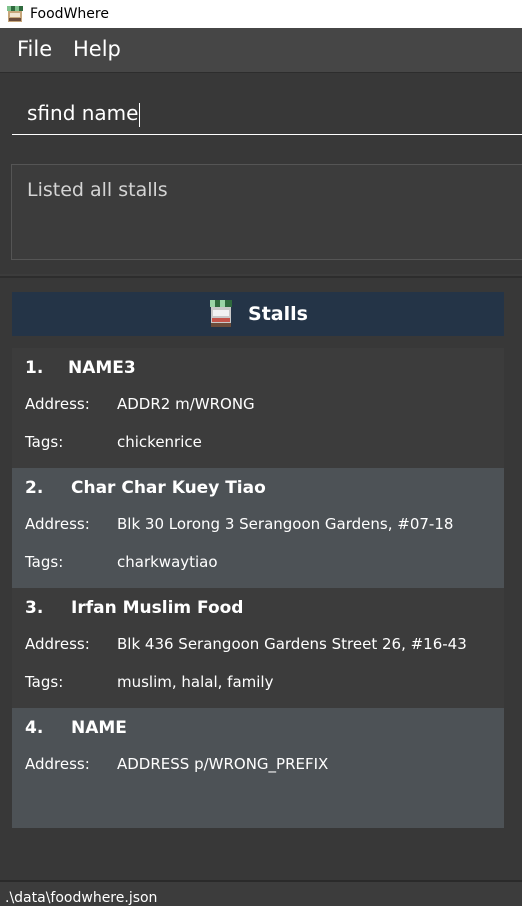  What do you see at coordinates (261, 50) in the screenshot?
I see `menu-bar: File Help` at bounding box center [261, 50].